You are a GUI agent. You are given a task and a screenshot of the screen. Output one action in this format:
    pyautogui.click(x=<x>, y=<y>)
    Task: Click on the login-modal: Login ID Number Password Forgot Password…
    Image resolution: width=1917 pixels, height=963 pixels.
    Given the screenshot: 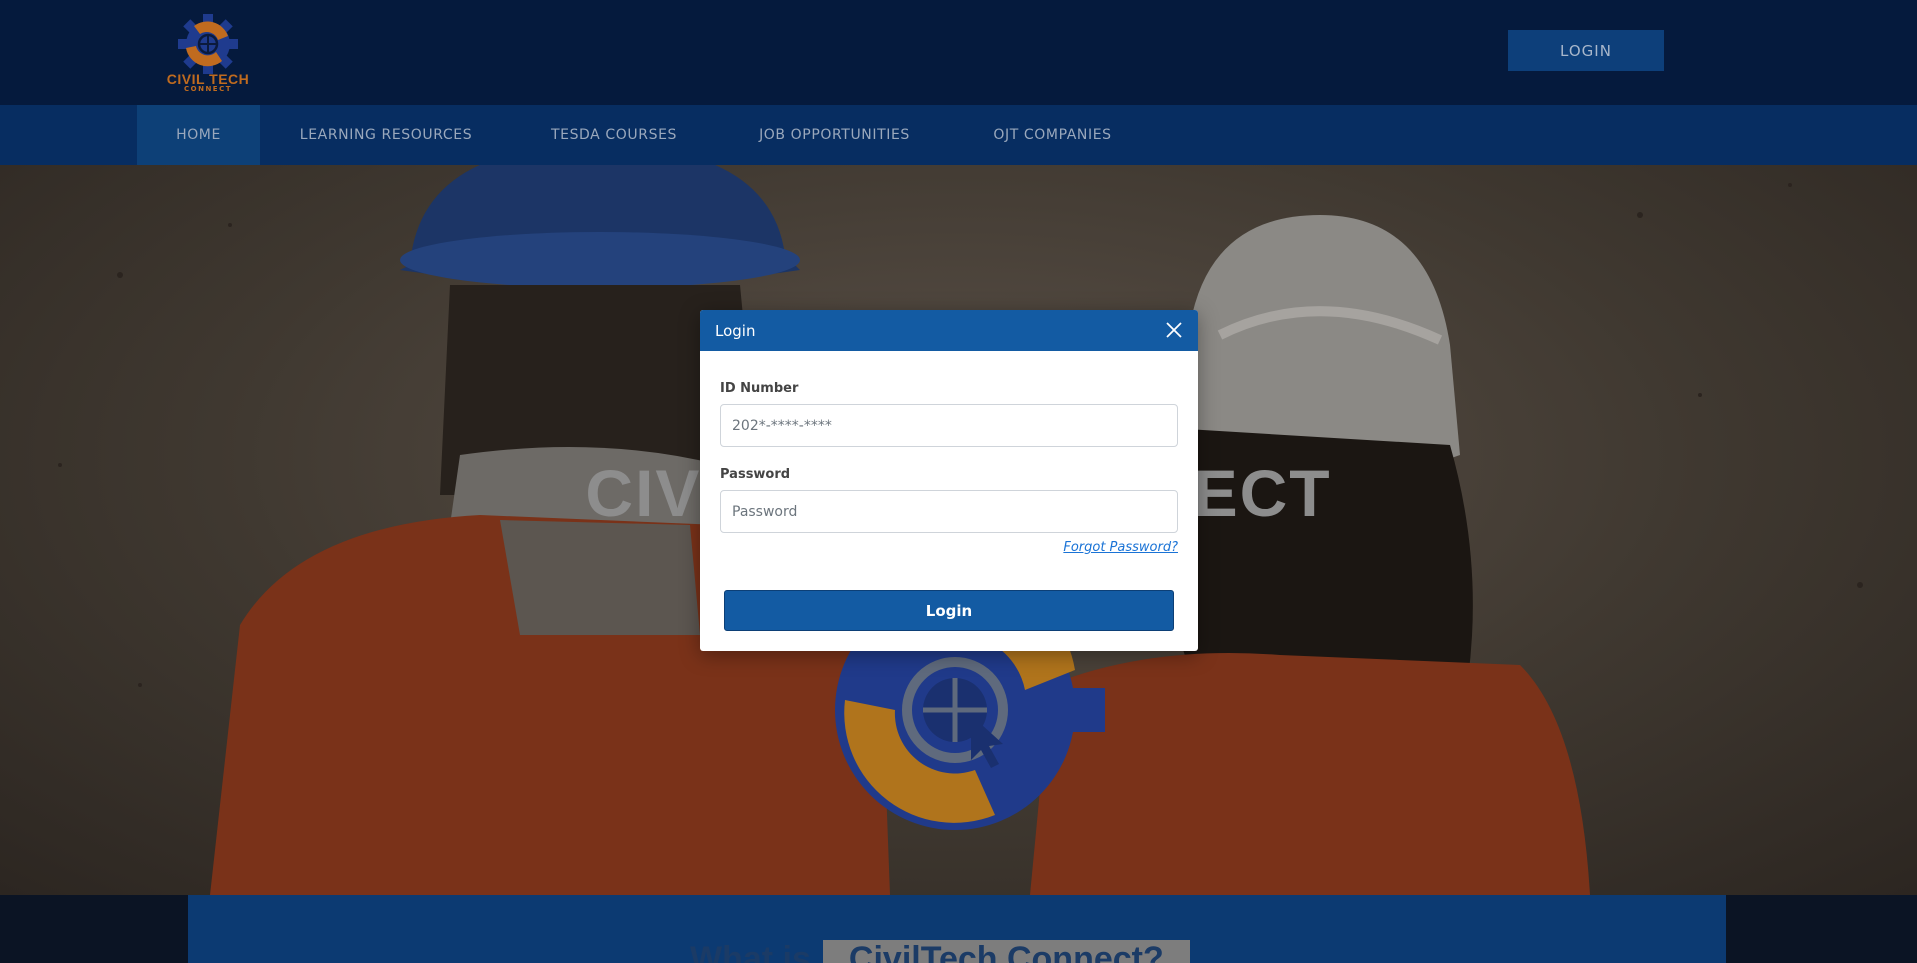 What is the action you would take?
    pyautogui.click(x=949, y=480)
    